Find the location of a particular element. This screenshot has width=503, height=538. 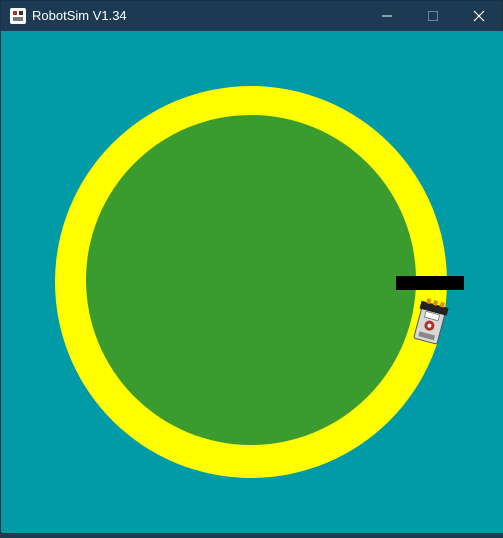

title-bar: RobotSim V1.34 is located at coordinates (251, 16).